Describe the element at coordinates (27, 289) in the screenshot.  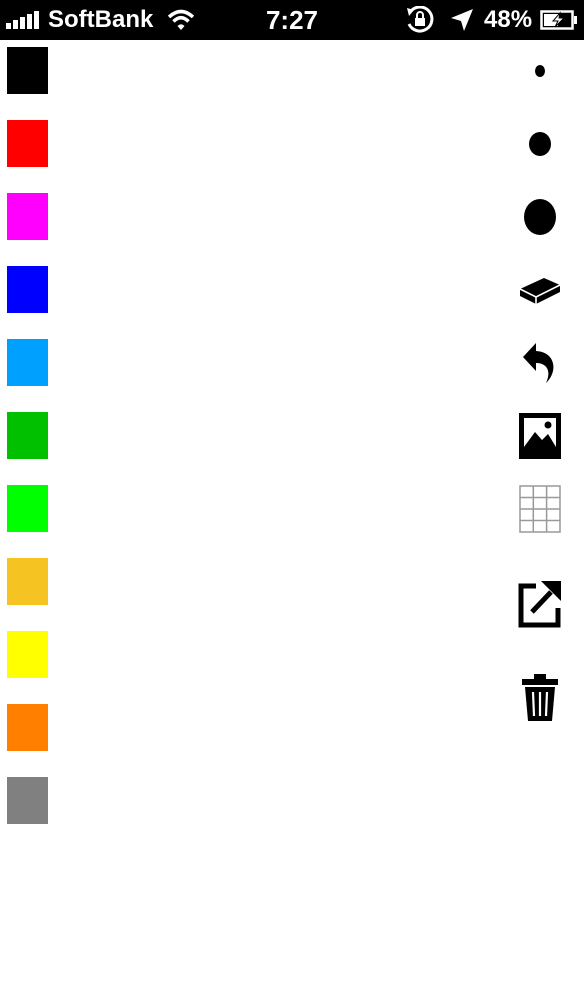
I see `color-swatch-blue` at that location.